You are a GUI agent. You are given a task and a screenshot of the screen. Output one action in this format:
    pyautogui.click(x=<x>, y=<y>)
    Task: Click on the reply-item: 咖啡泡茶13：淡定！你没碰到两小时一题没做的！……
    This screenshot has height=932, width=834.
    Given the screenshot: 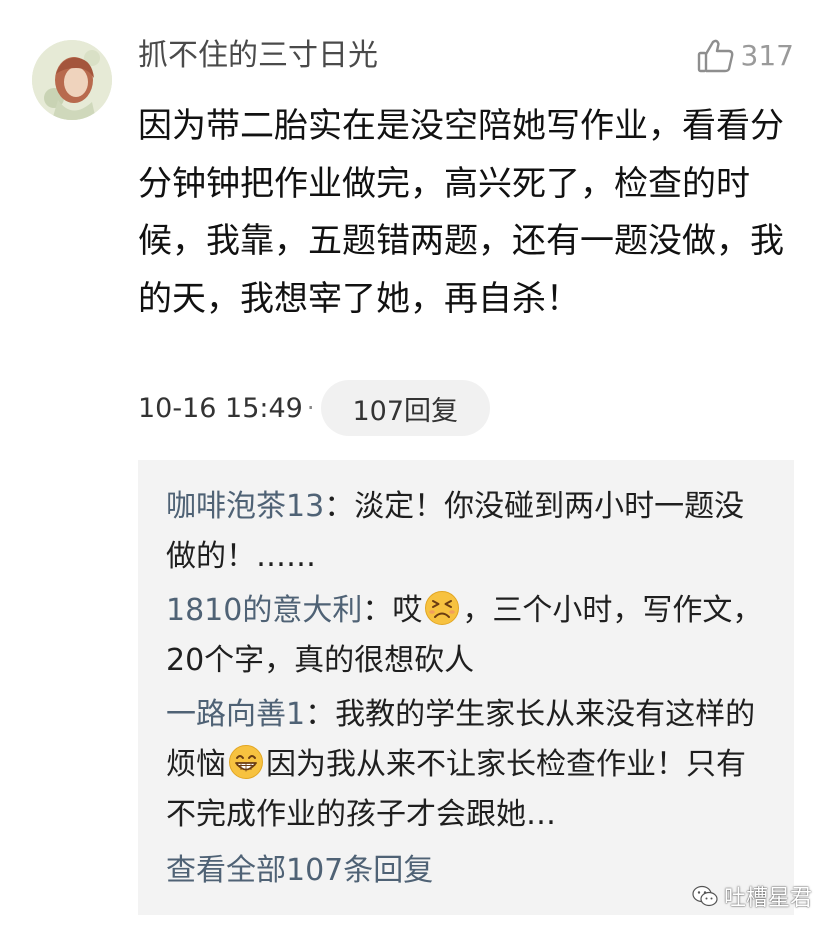 What is the action you would take?
    pyautogui.click(x=467, y=532)
    